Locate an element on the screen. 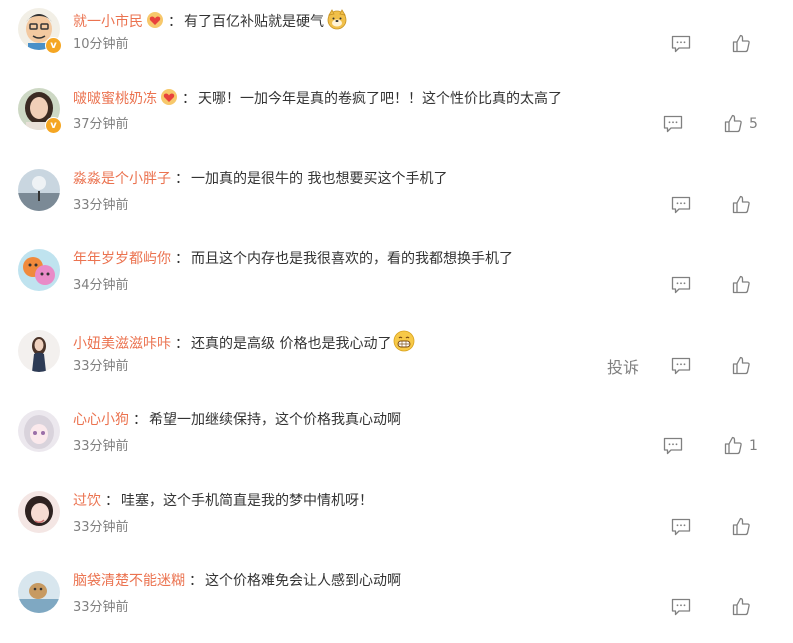 This screenshot has height=643, width=793. comment-time: 34分钟前 is located at coordinates (101, 285).